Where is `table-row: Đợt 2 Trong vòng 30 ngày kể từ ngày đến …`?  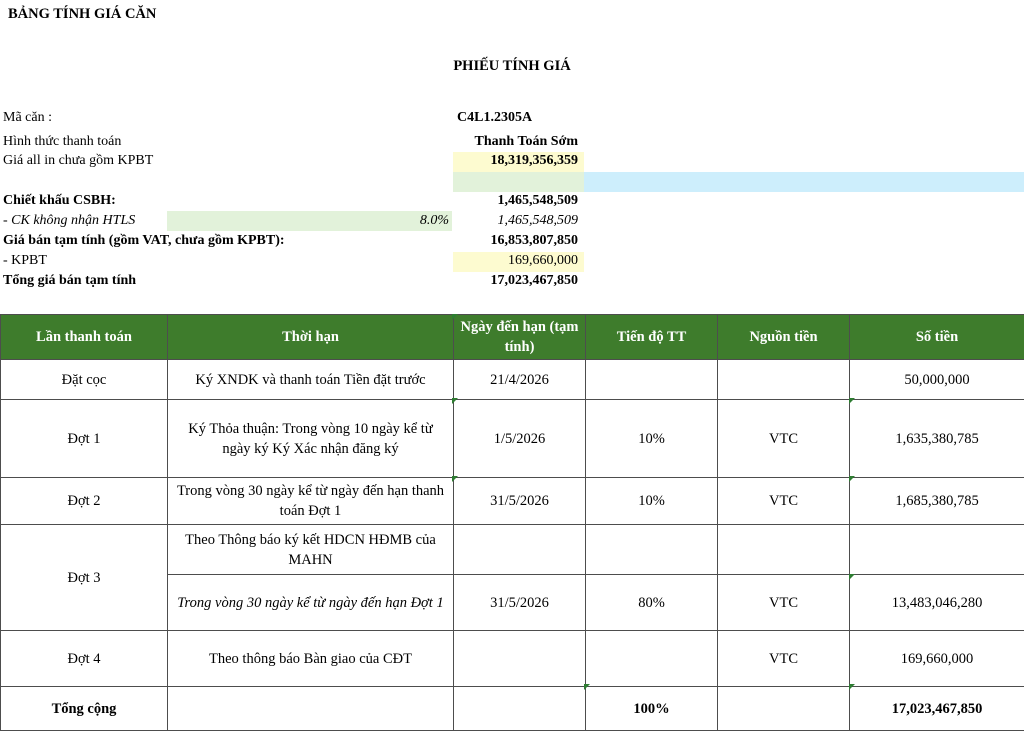 table-row: Đợt 2 Trong vòng 30 ngày kể từ ngày đến … is located at coordinates (512, 501).